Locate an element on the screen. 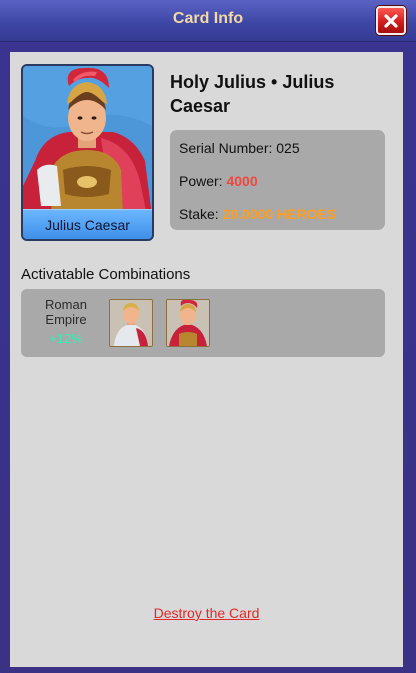 The image size is (416, 673). hero-name-plate: Julius Caesar is located at coordinates (87, 224).